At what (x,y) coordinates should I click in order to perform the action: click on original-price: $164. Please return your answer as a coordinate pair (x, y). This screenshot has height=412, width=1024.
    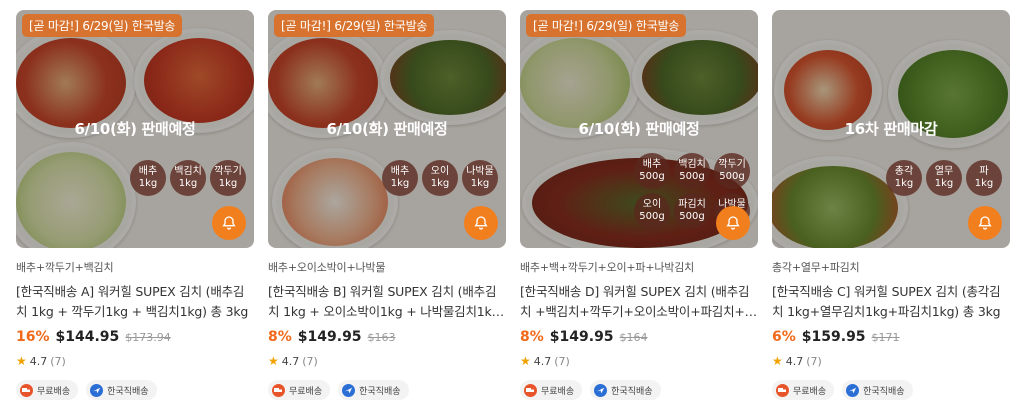
    Looking at the image, I should click on (633, 337).